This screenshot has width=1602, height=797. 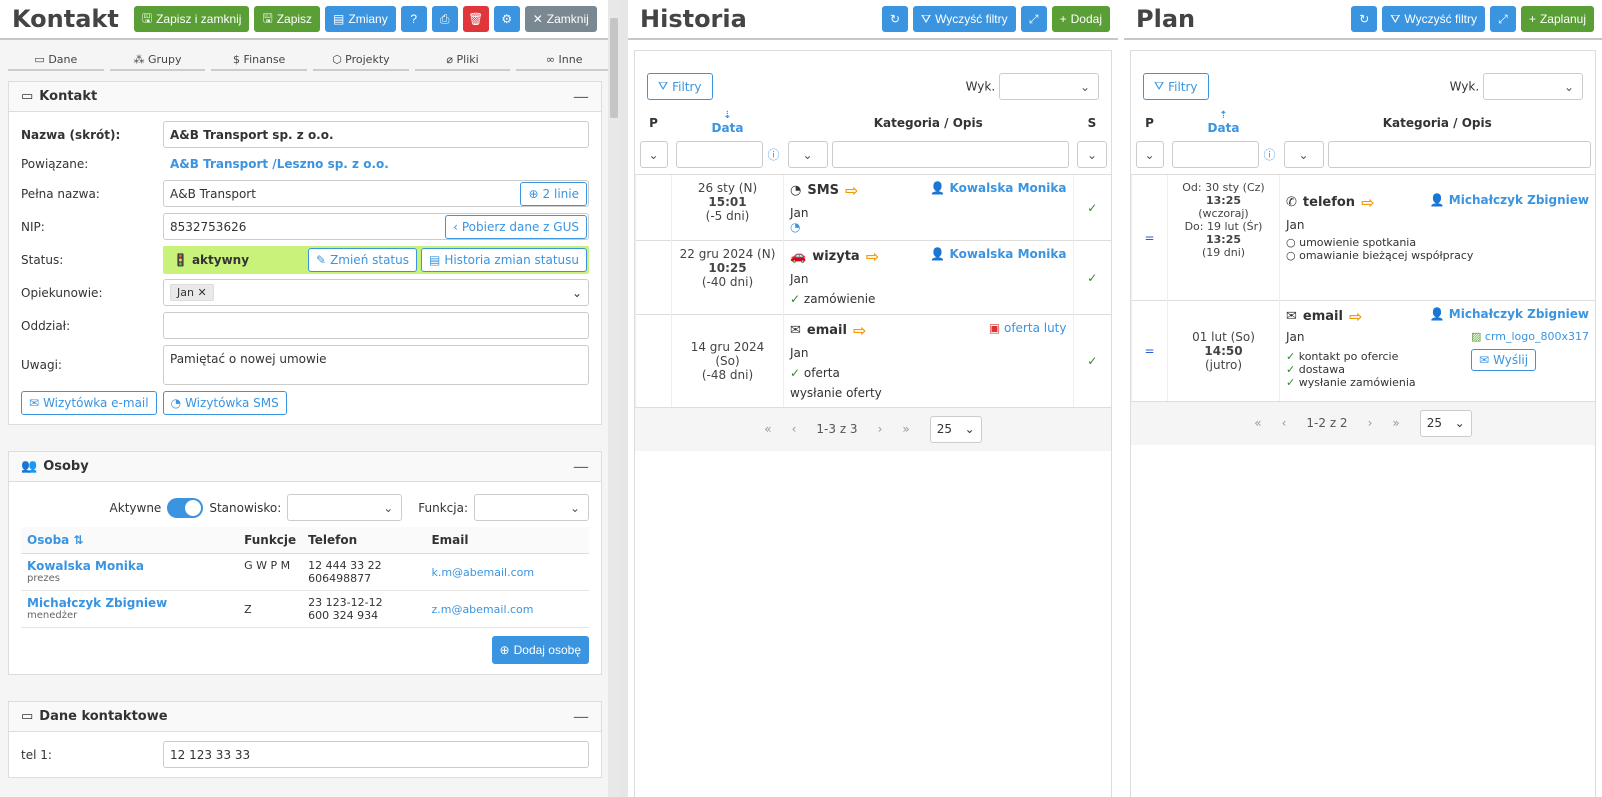 I want to click on gus-button: ‹ Pobierz dane z GUS, so click(x=516, y=226).